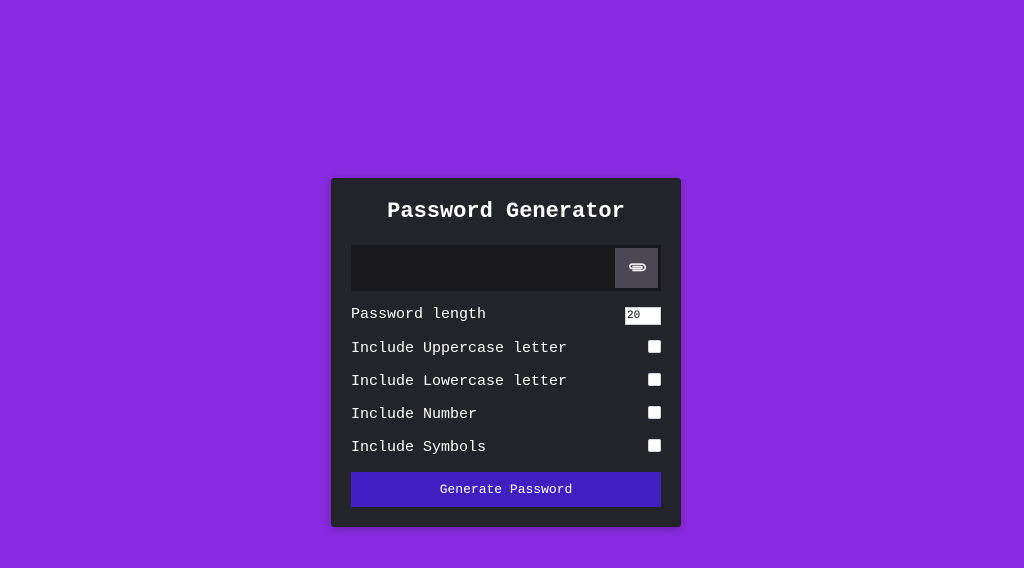  I want to click on page-title: Password Generator, so click(506, 211).